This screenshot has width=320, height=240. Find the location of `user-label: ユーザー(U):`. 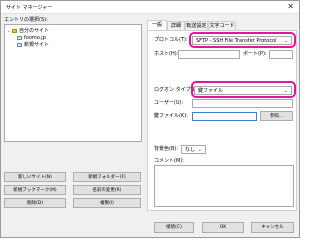

user-label: ユーザー(U): is located at coordinates (169, 103).